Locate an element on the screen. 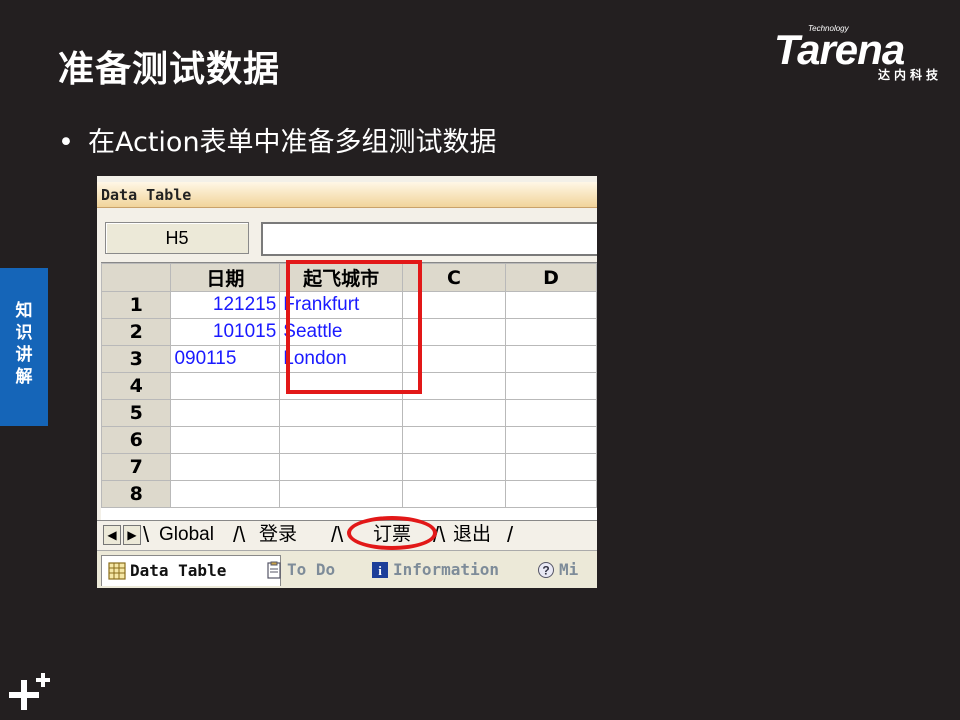 This screenshot has width=960, height=720. clipboard-icon is located at coordinates (274, 570).